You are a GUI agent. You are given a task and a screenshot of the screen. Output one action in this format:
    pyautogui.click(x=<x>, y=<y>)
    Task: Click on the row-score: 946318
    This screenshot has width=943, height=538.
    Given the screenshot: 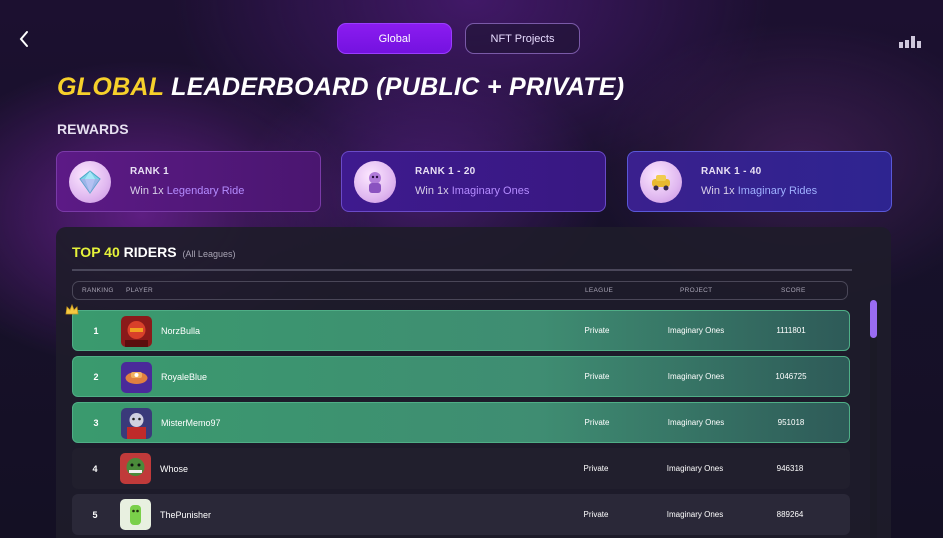 What is the action you would take?
    pyautogui.click(x=790, y=468)
    